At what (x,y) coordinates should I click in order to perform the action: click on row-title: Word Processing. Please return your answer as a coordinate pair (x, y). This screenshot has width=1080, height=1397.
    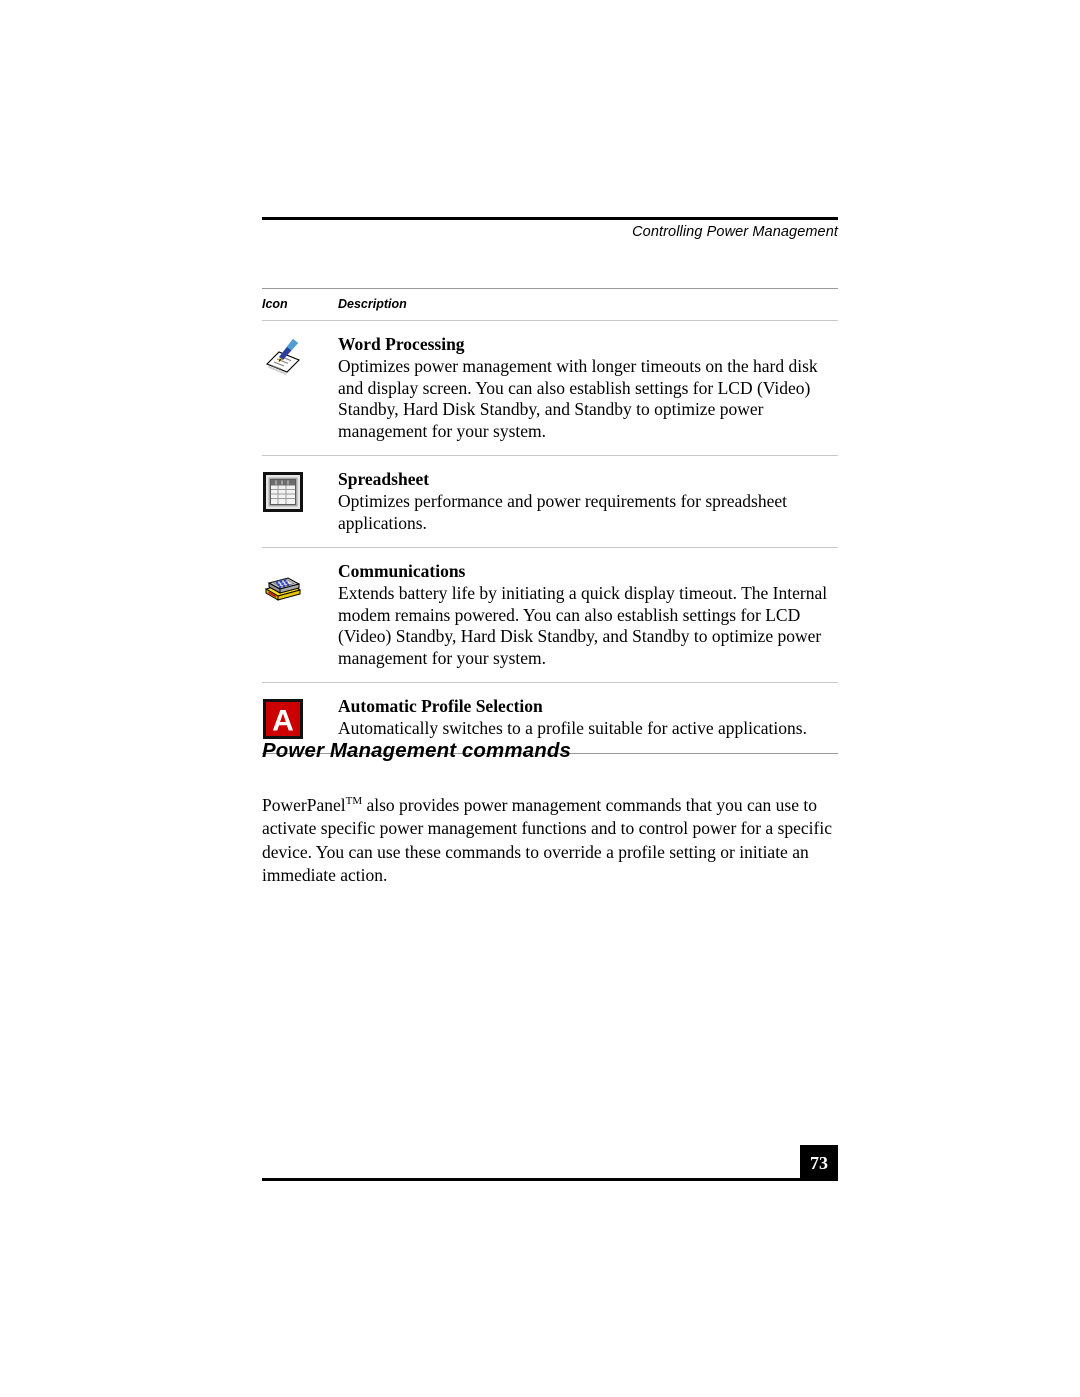
    Looking at the image, I should click on (401, 344).